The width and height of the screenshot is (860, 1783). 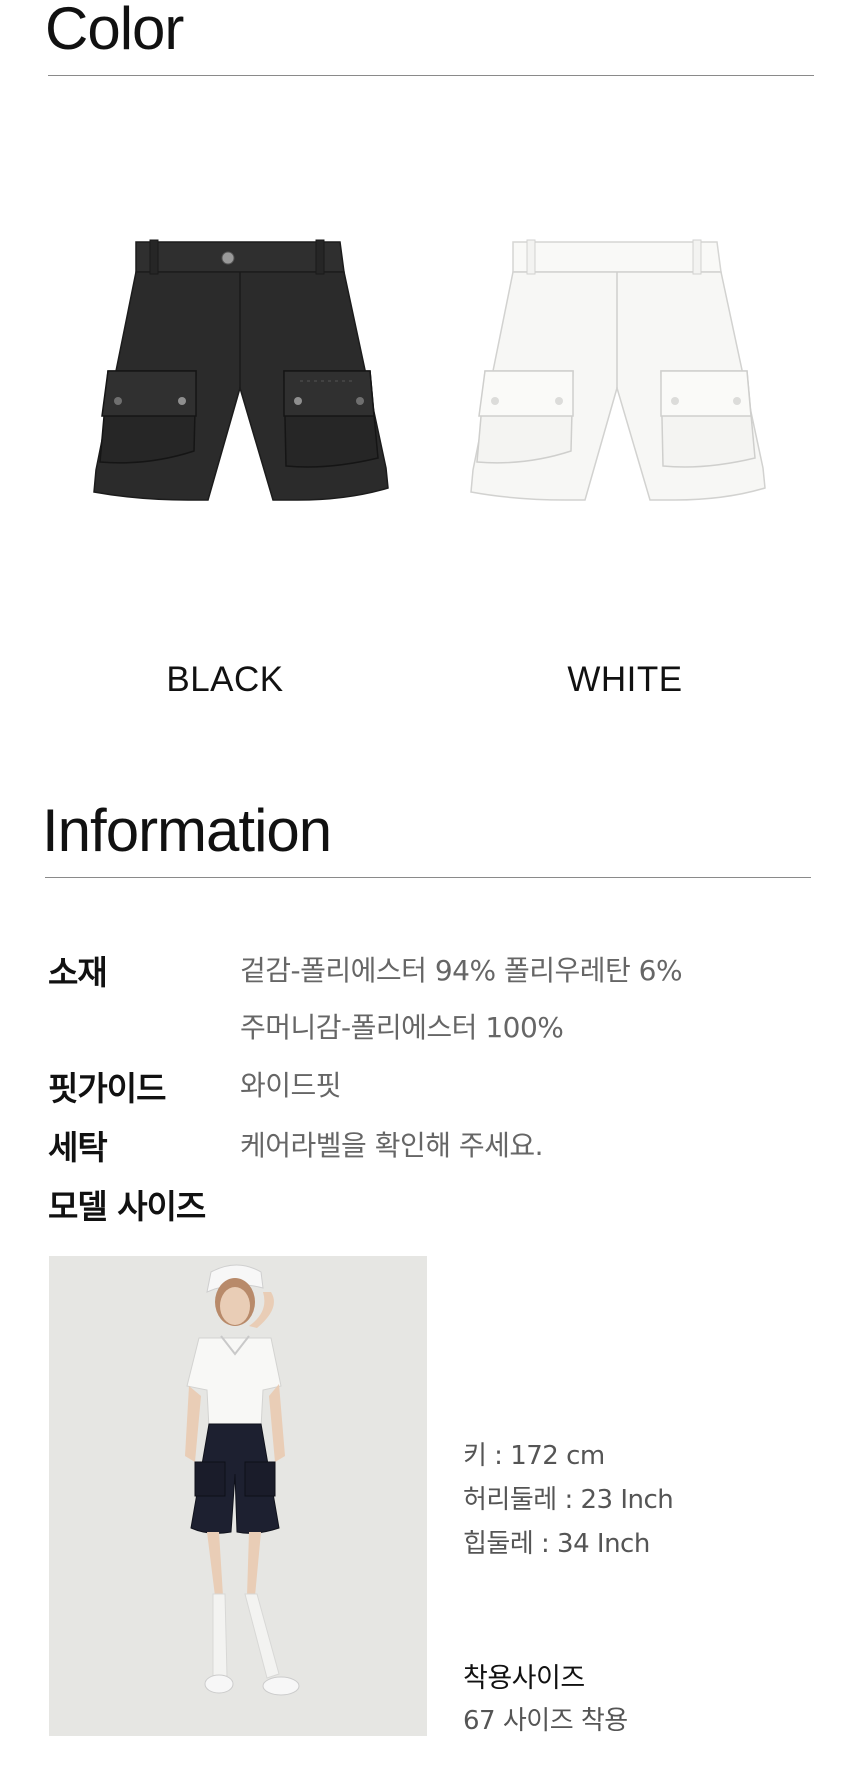 I want to click on info-label-fit-guide: 핏가이드, so click(x=107, y=1088).